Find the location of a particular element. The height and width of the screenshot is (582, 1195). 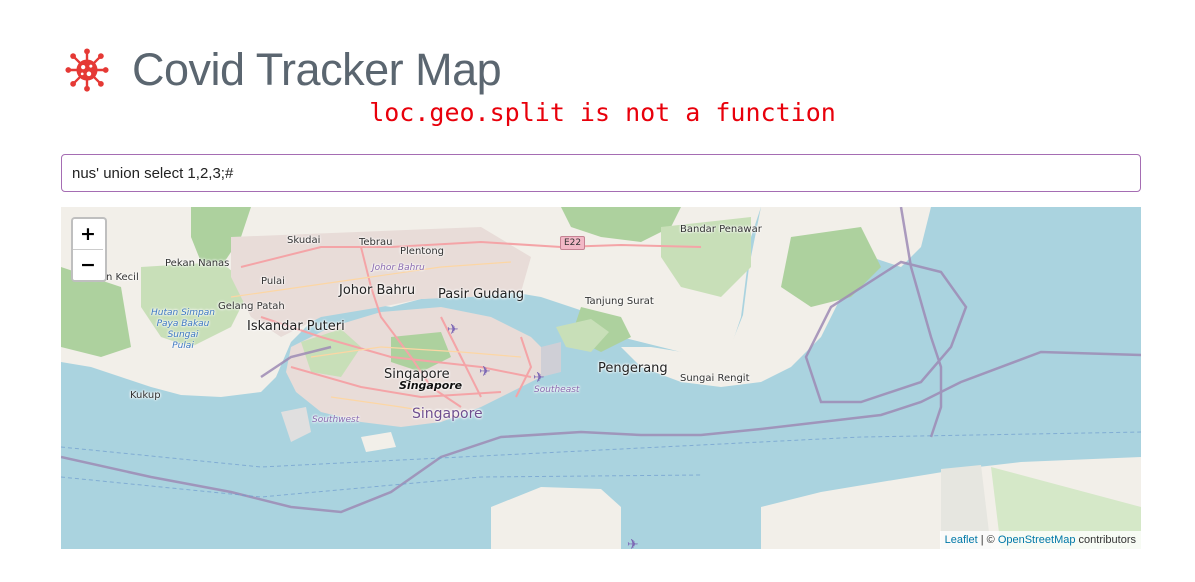

map-label-johor-bahru: Johor Bahru is located at coordinates (377, 290).